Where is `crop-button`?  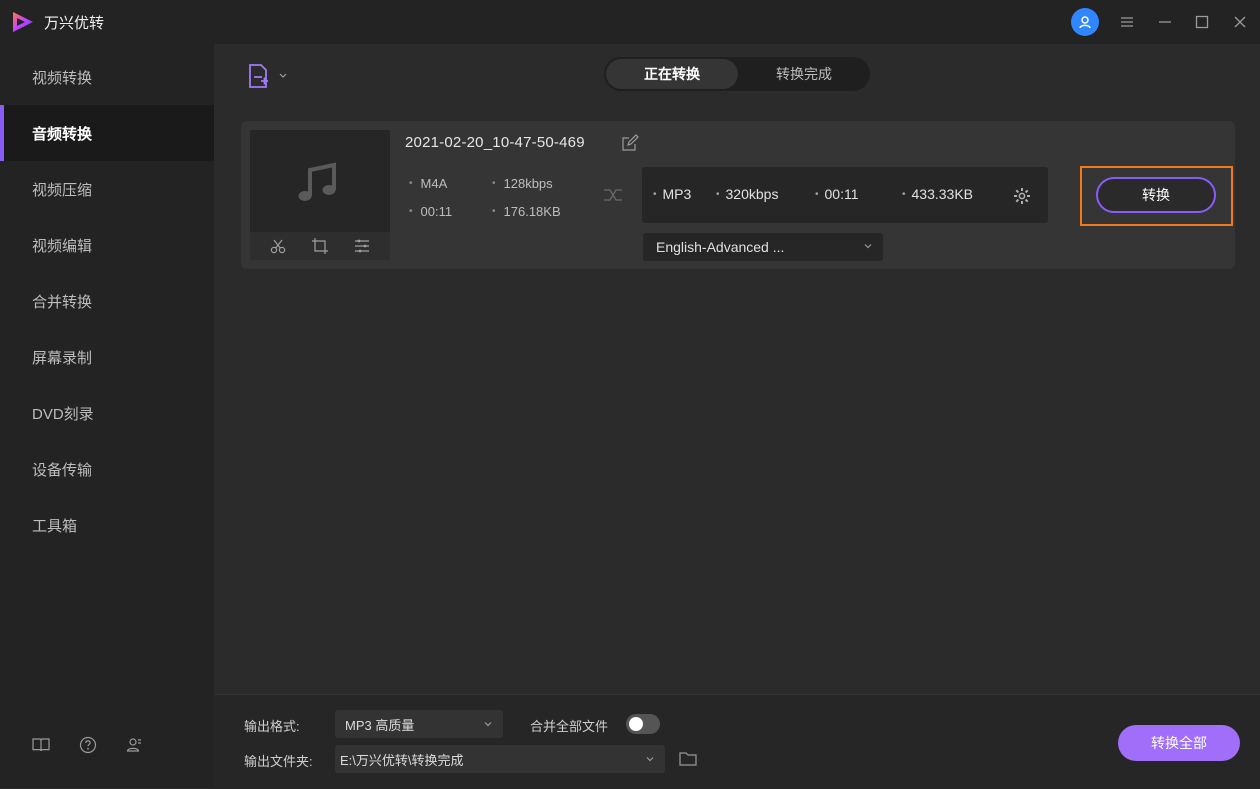
crop-button is located at coordinates (320, 246).